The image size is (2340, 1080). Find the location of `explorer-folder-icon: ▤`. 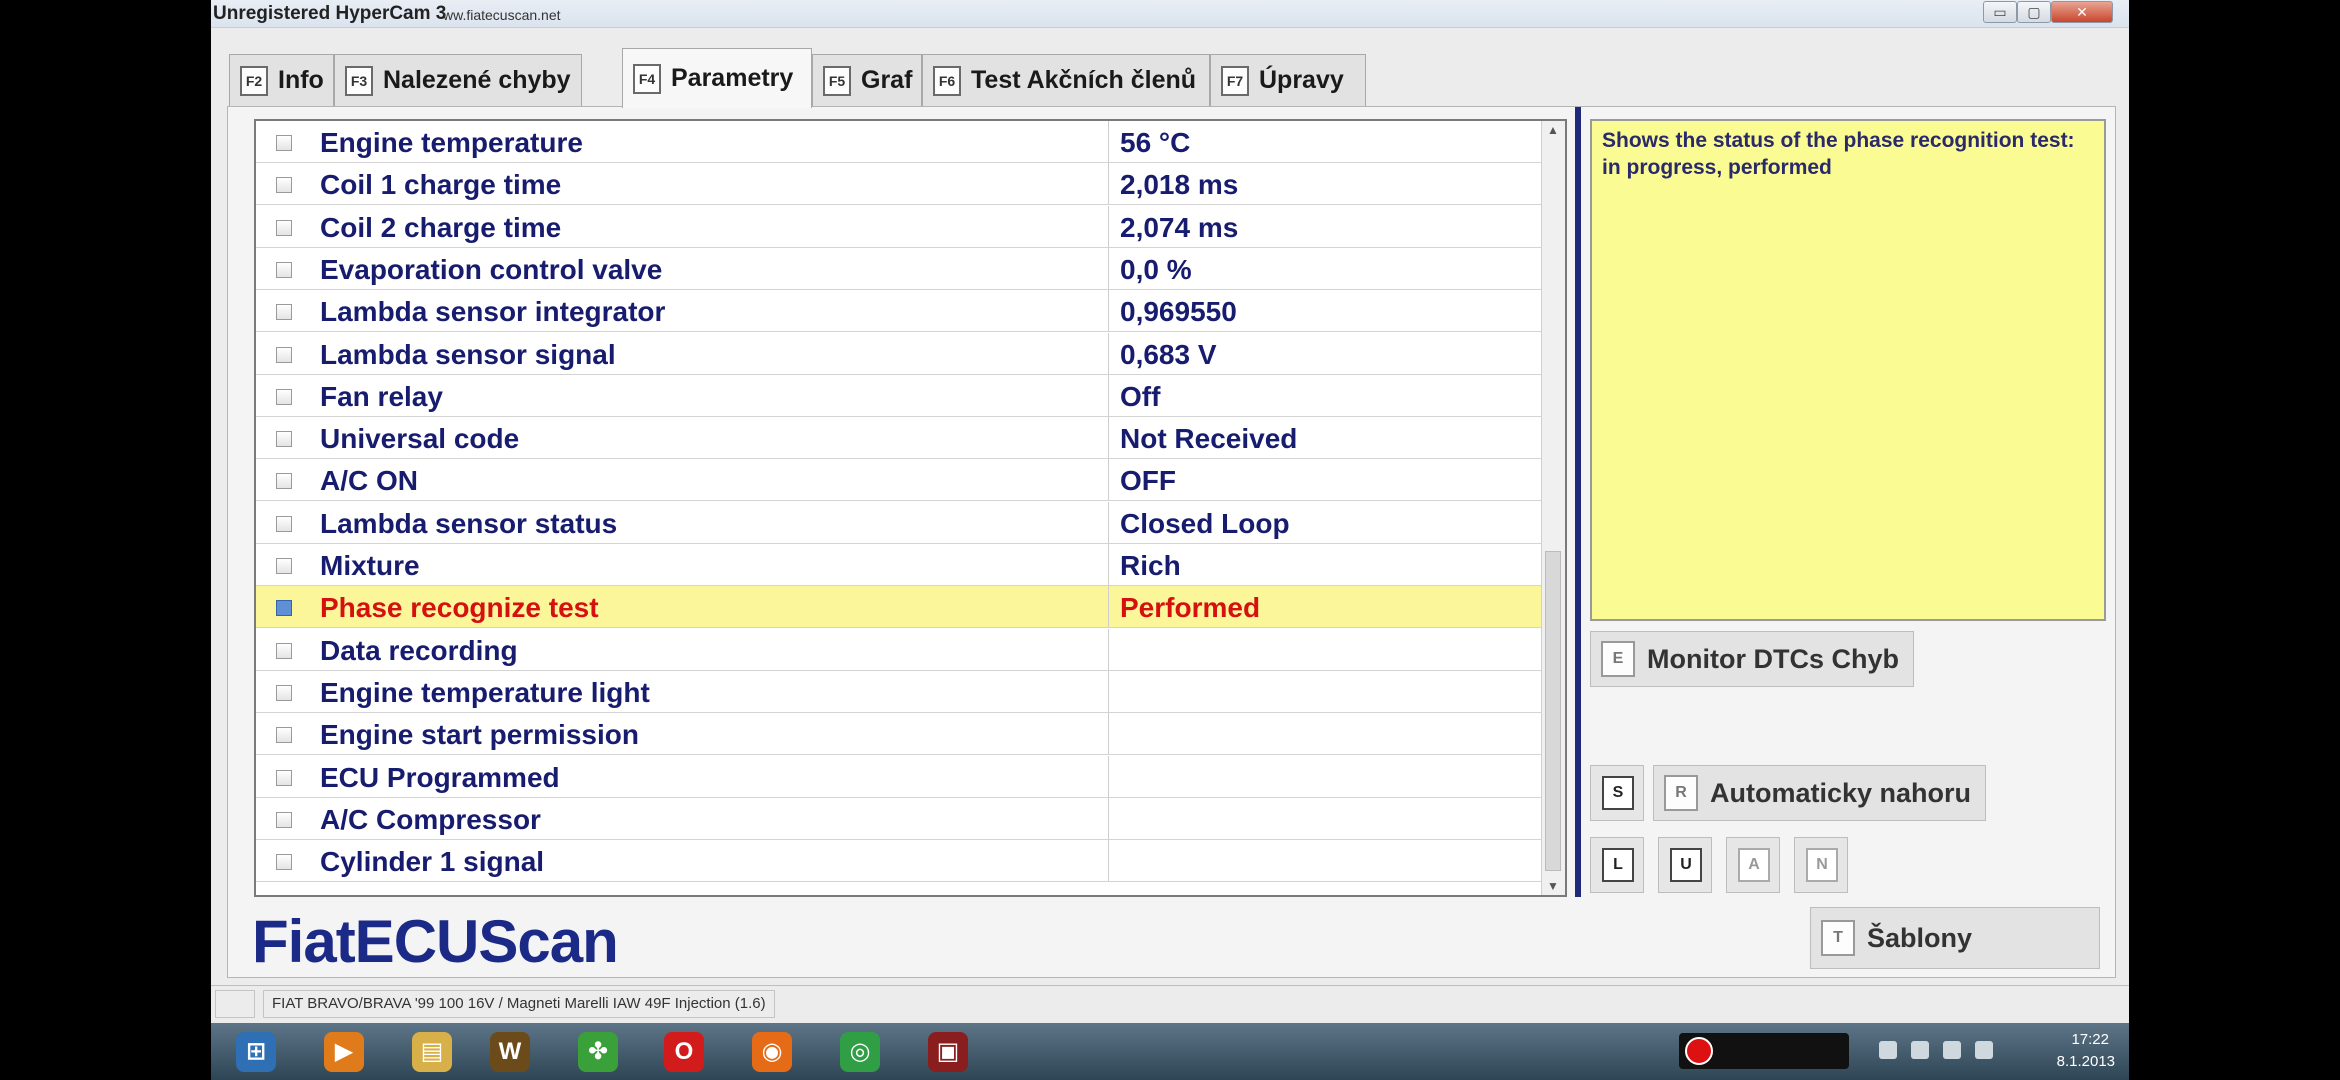

explorer-folder-icon: ▤ is located at coordinates (432, 1052).